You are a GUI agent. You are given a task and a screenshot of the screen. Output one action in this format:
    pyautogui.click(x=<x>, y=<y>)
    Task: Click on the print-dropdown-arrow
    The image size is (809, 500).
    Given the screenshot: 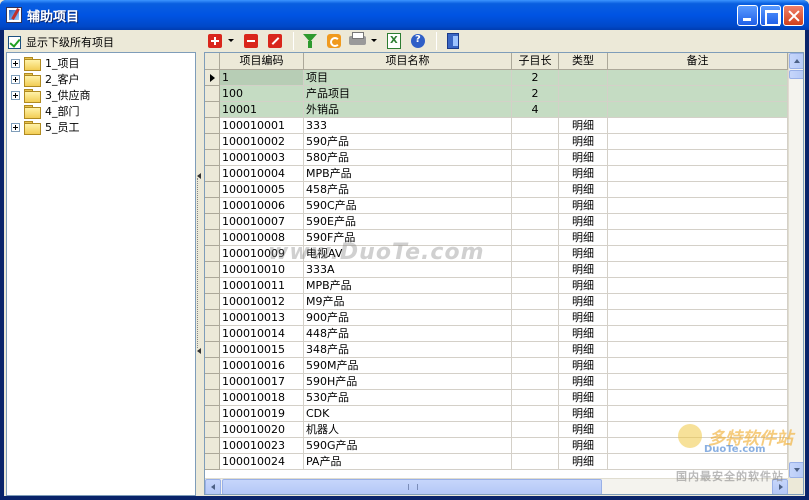 What is the action you would take?
    pyautogui.click(x=374, y=41)
    